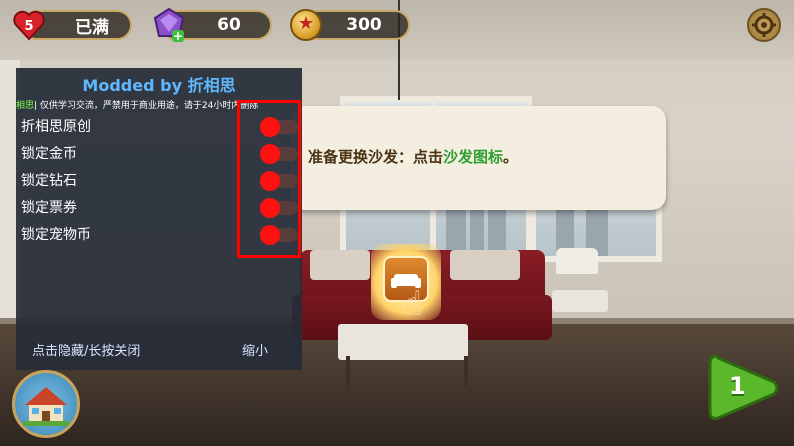  Describe the element at coordinates (56, 235) in the screenshot. I see `mod-item-5: 锁定宠物币` at that location.